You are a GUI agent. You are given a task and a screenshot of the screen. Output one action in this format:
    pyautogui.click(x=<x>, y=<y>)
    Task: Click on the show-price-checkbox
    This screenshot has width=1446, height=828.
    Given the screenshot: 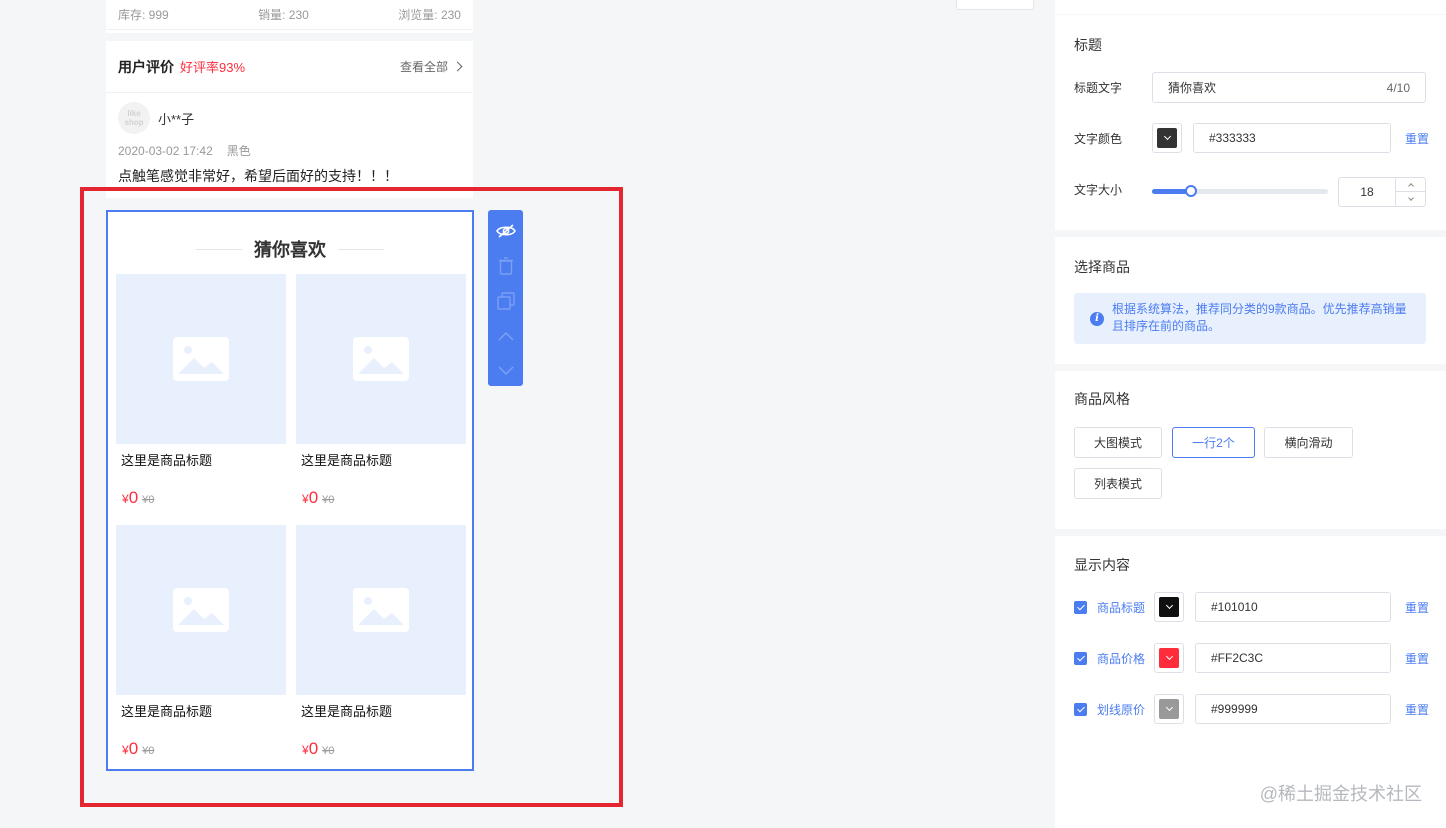 What is the action you would take?
    pyautogui.click(x=1080, y=658)
    